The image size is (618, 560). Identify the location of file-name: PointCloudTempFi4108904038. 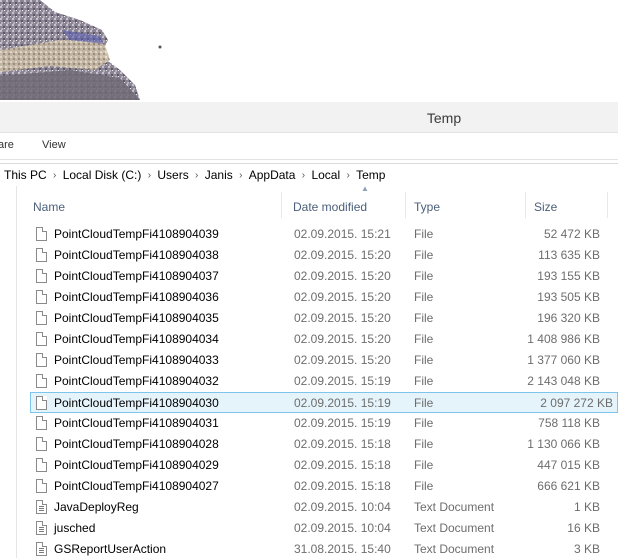
(136, 255).